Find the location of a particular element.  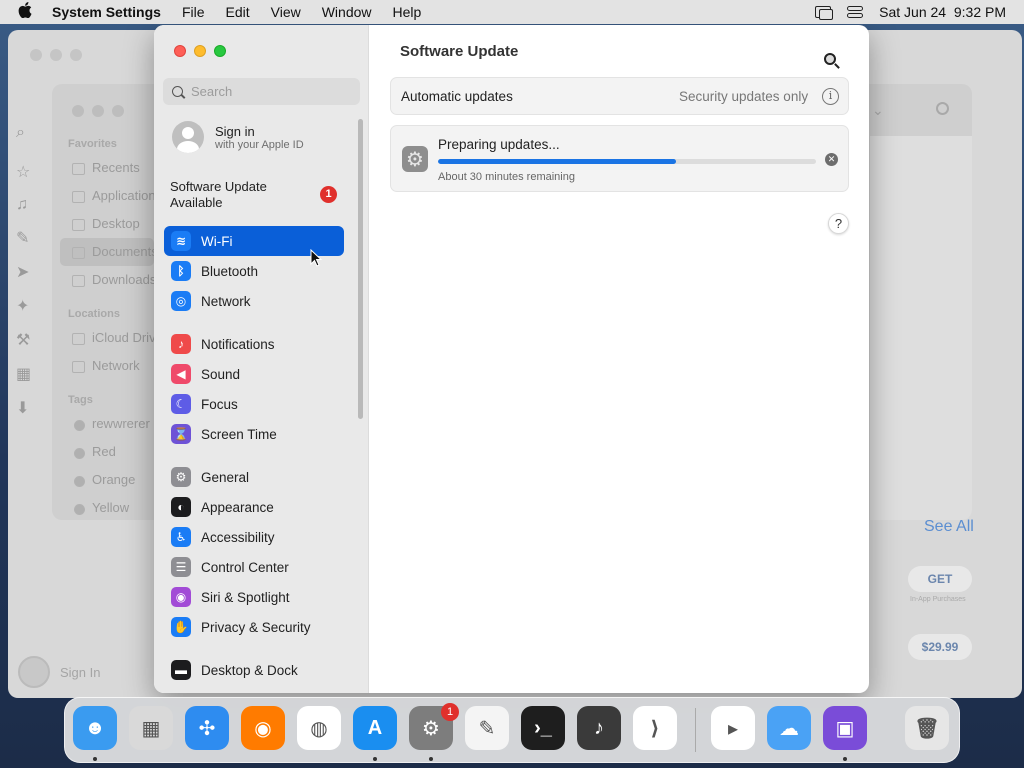

window-controls is located at coordinates (102, 113).